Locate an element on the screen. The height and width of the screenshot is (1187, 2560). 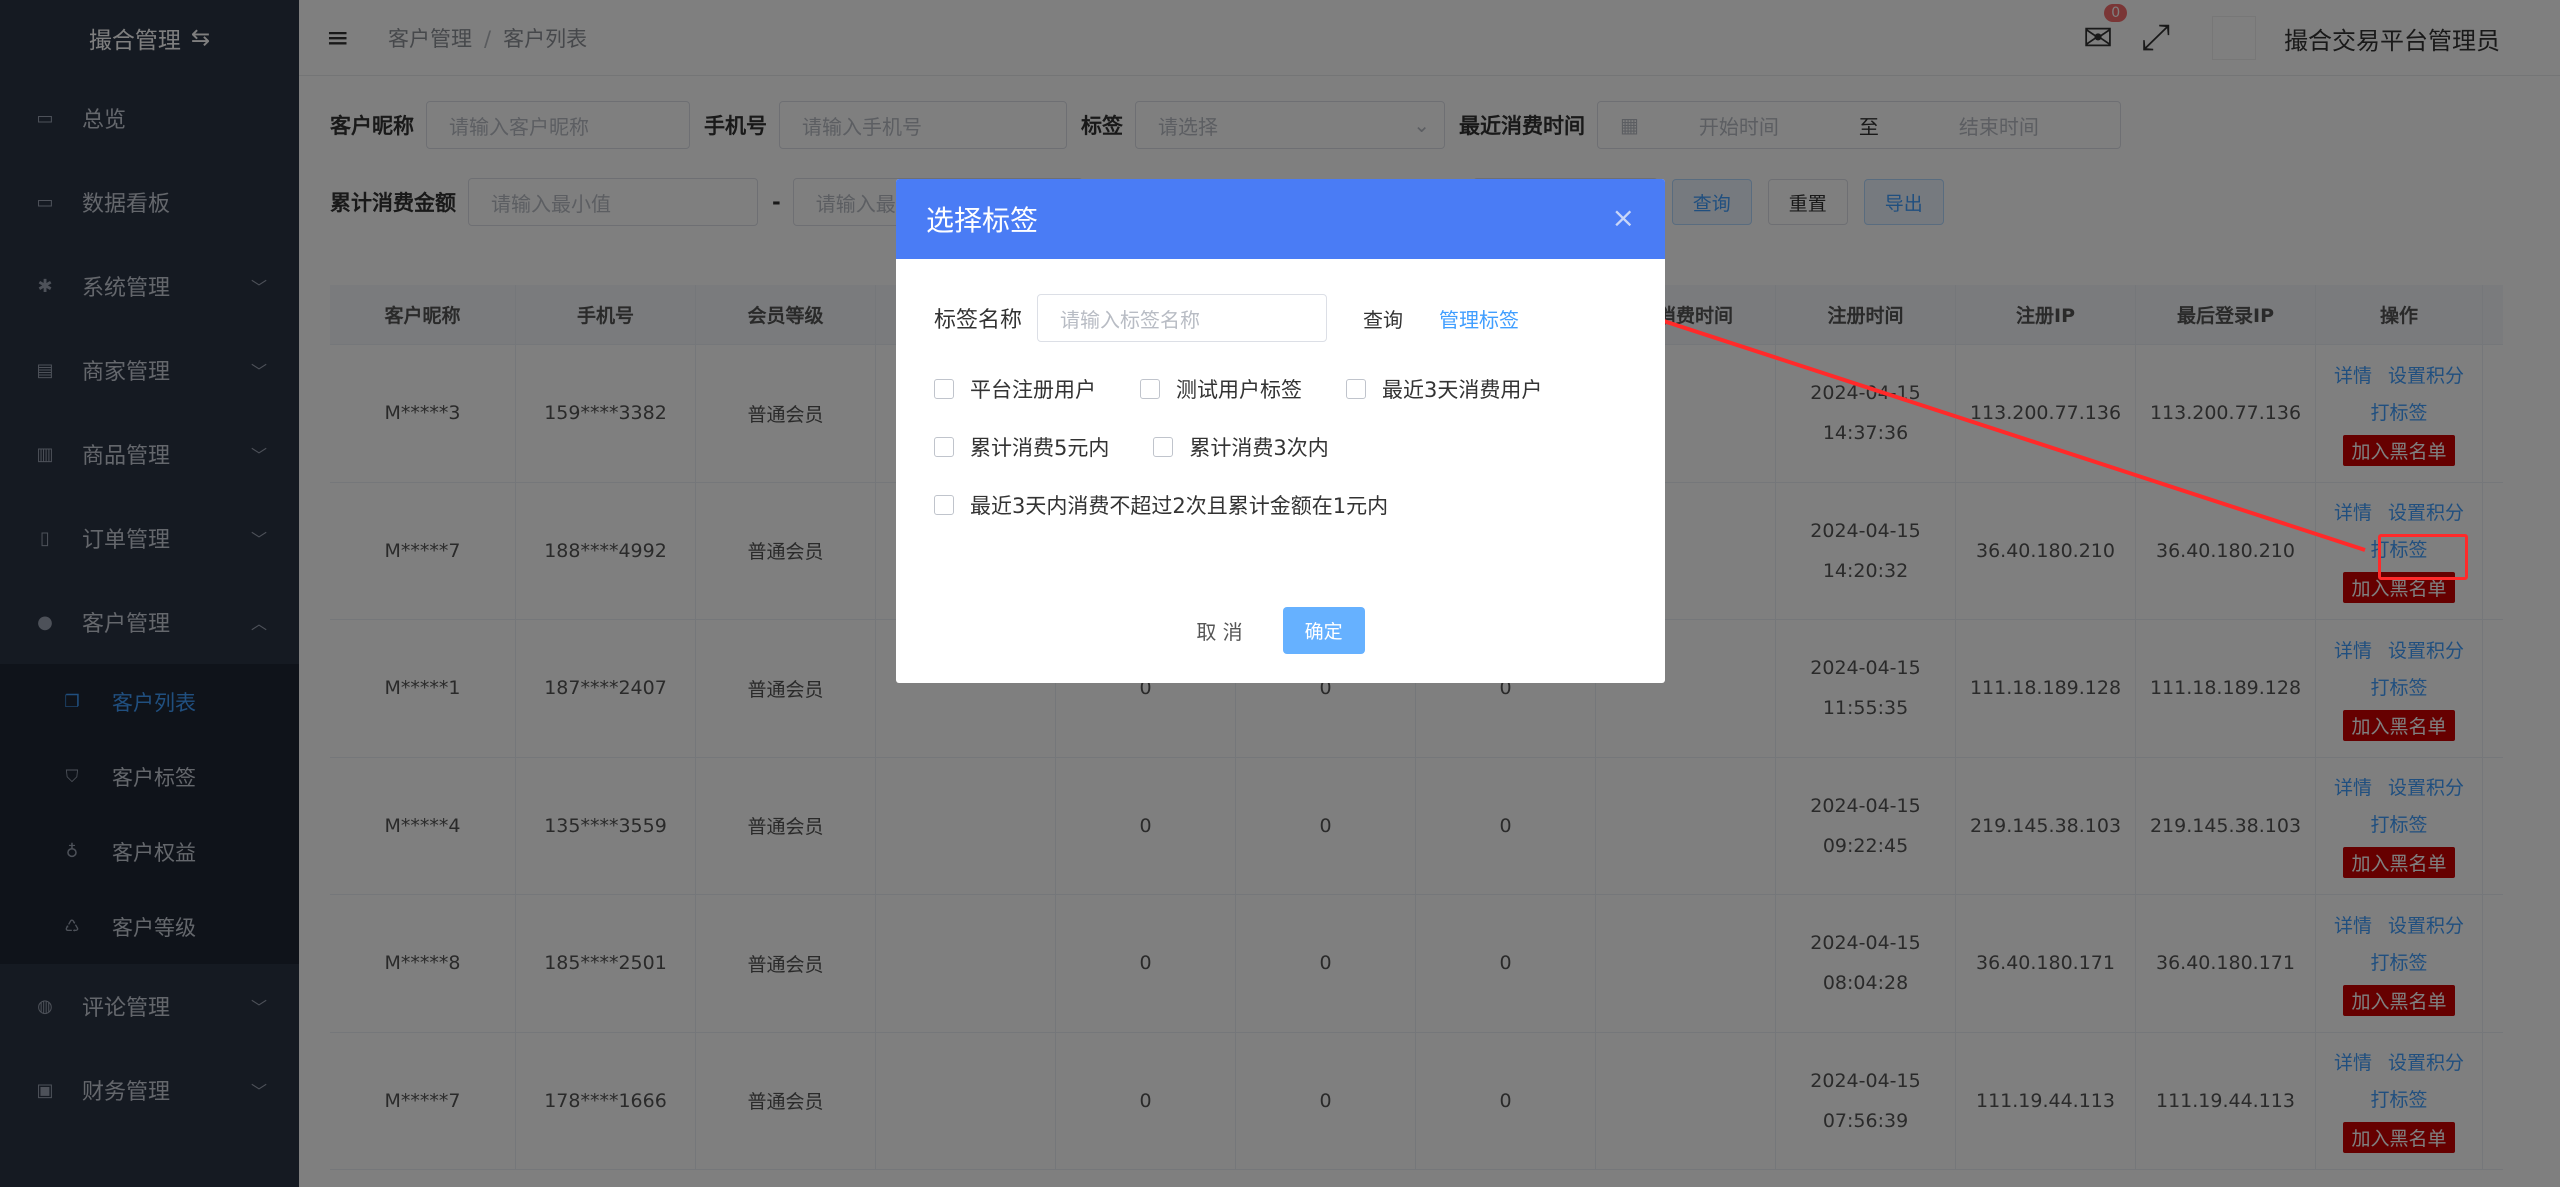
confirm-button: 确定 is located at coordinates (1323, 630).